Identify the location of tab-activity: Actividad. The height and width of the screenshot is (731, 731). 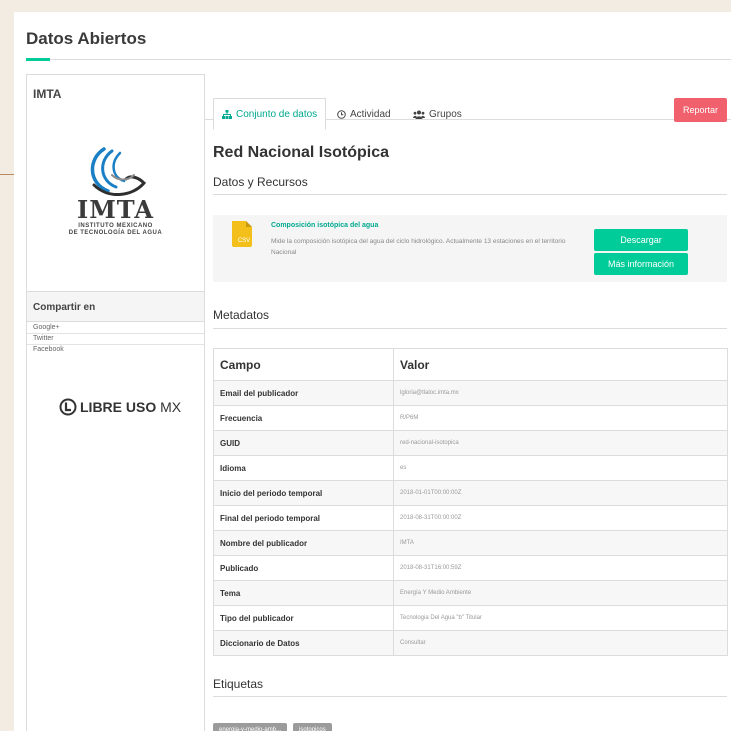
(364, 114).